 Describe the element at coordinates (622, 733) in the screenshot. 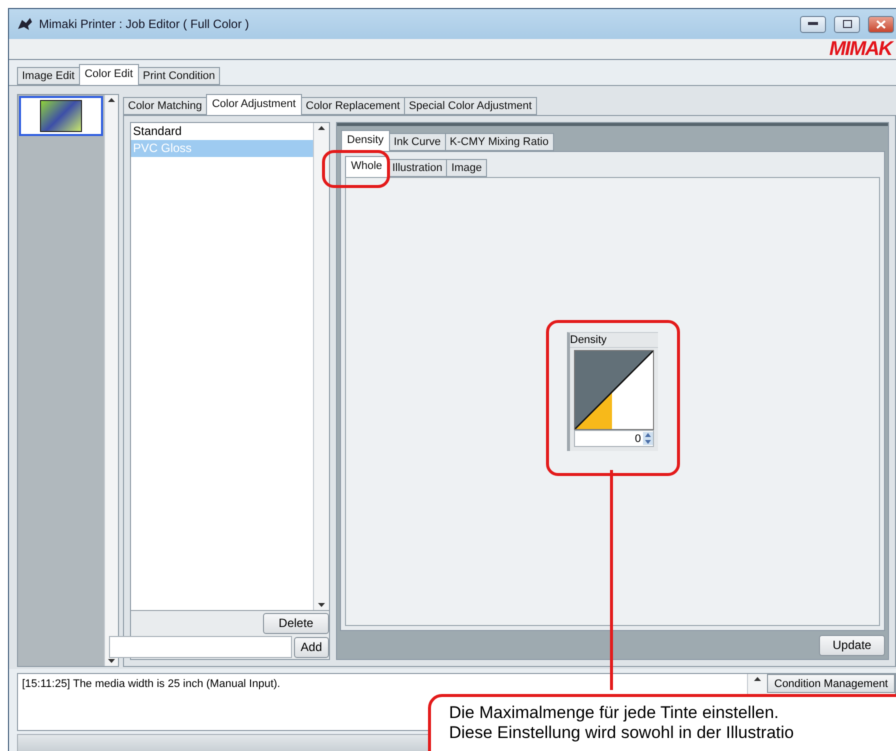

I see `callout-text: Diese Einstellung wird sowohl in der Illustratio` at that location.